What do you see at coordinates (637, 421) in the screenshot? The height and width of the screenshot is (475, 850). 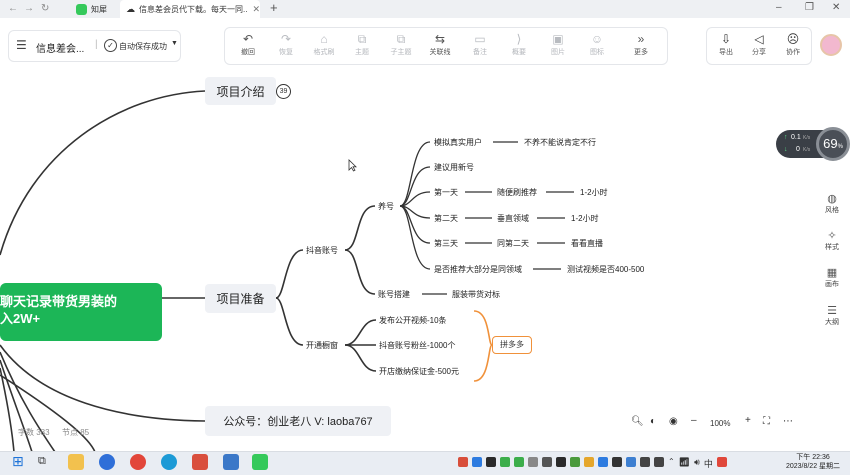 I see `search-icon: 🔍︎` at bounding box center [637, 421].